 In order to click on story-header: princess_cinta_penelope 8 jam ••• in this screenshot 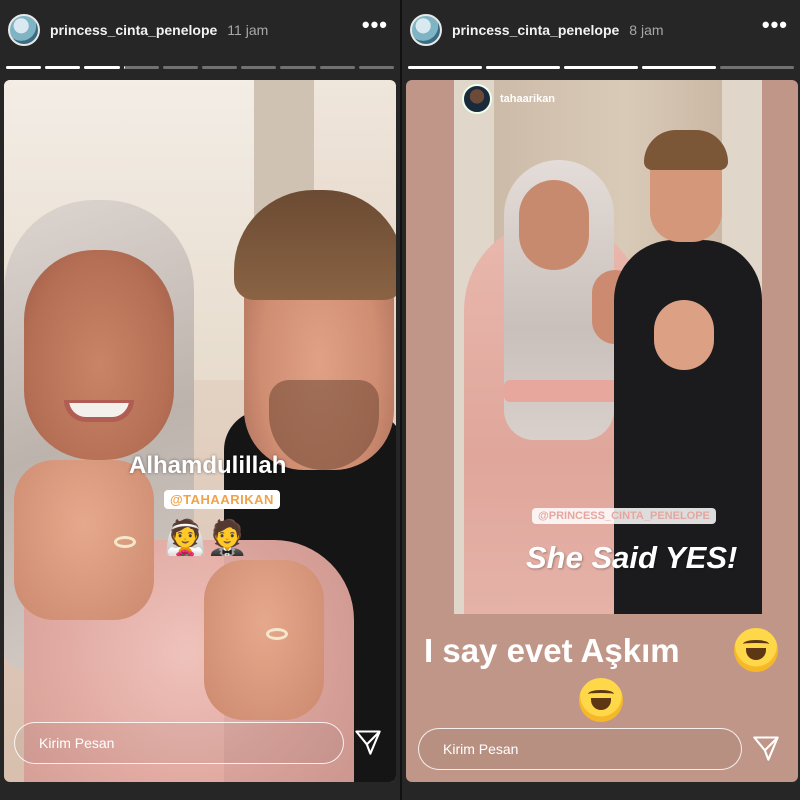, I will do `click(601, 30)`.